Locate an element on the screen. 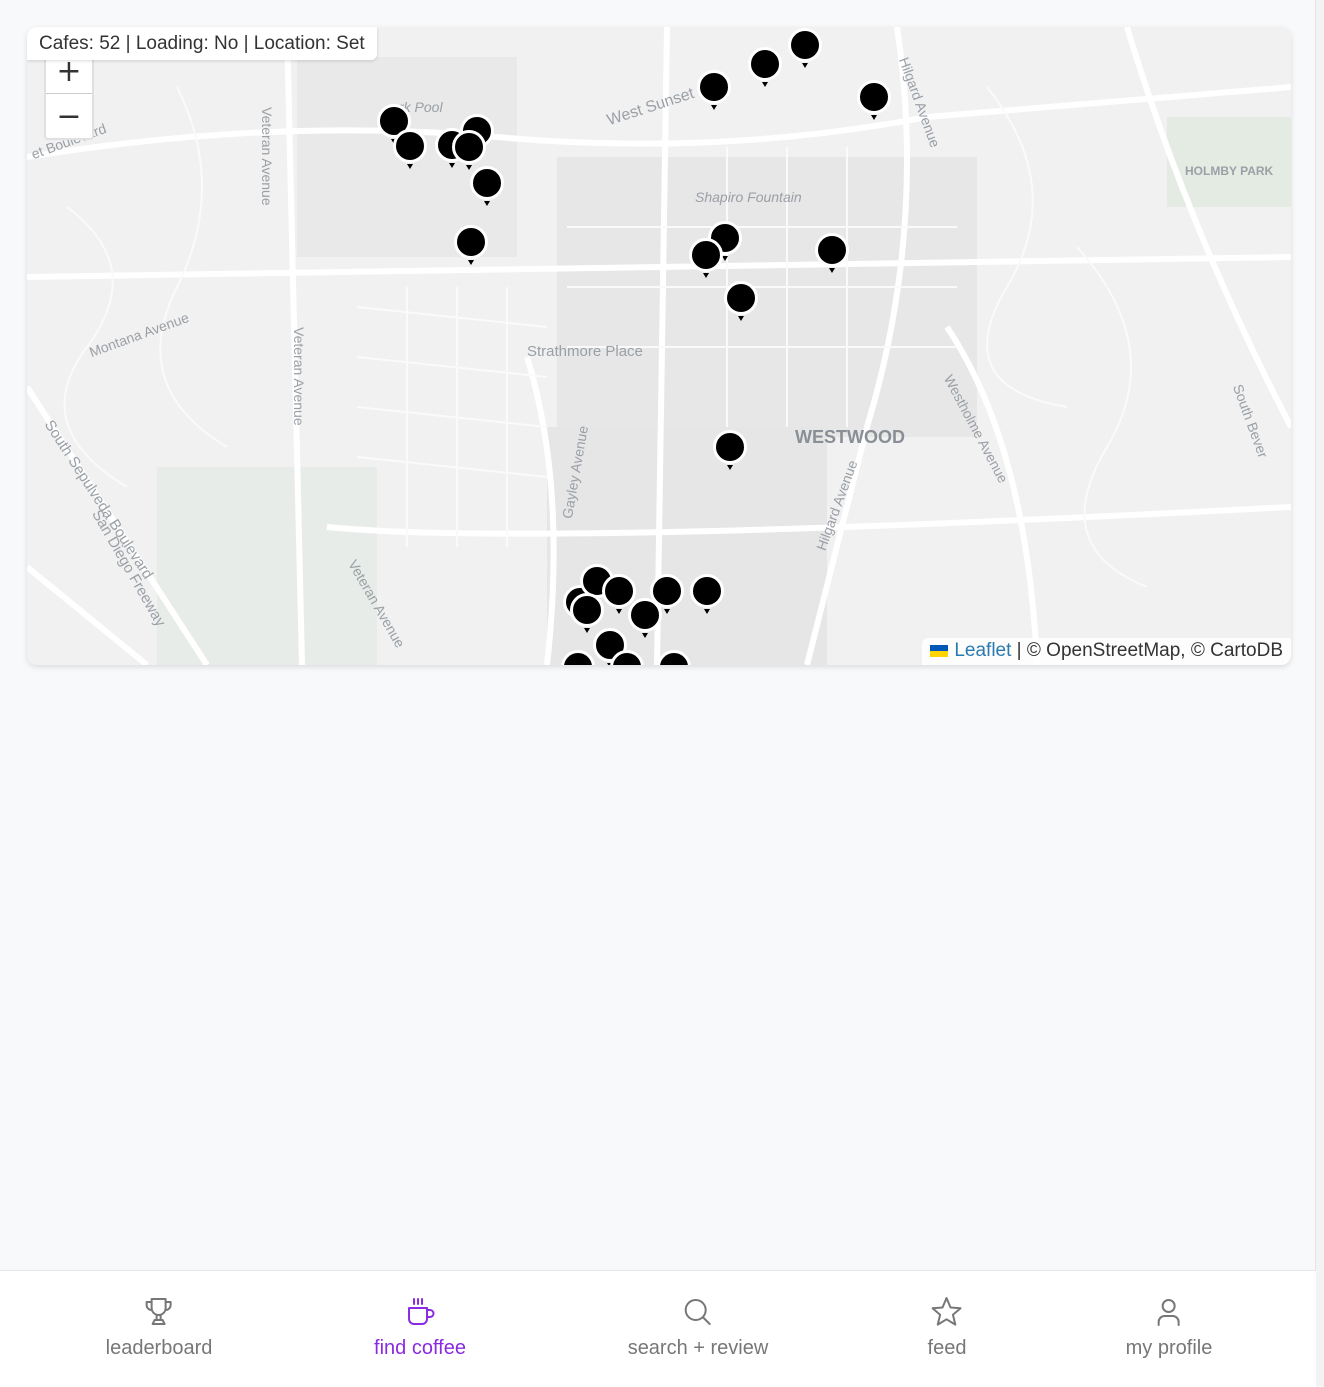 Image resolution: width=1324 pixels, height=1387 pixels. nav-label: my profile is located at coordinates (1169, 1348).